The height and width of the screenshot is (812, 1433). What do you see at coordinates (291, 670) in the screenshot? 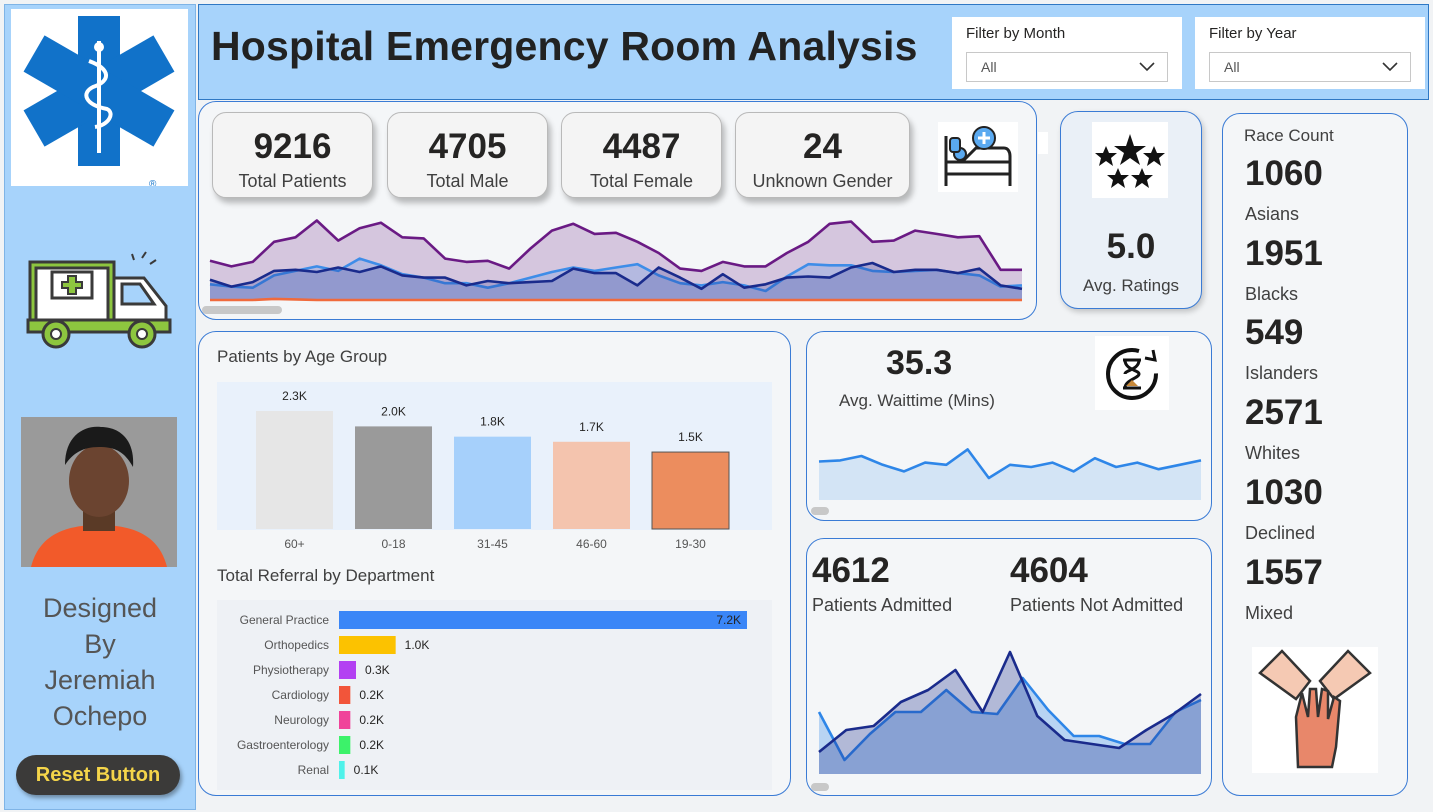
I see `referral-category-label: Physiotherapy` at bounding box center [291, 670].